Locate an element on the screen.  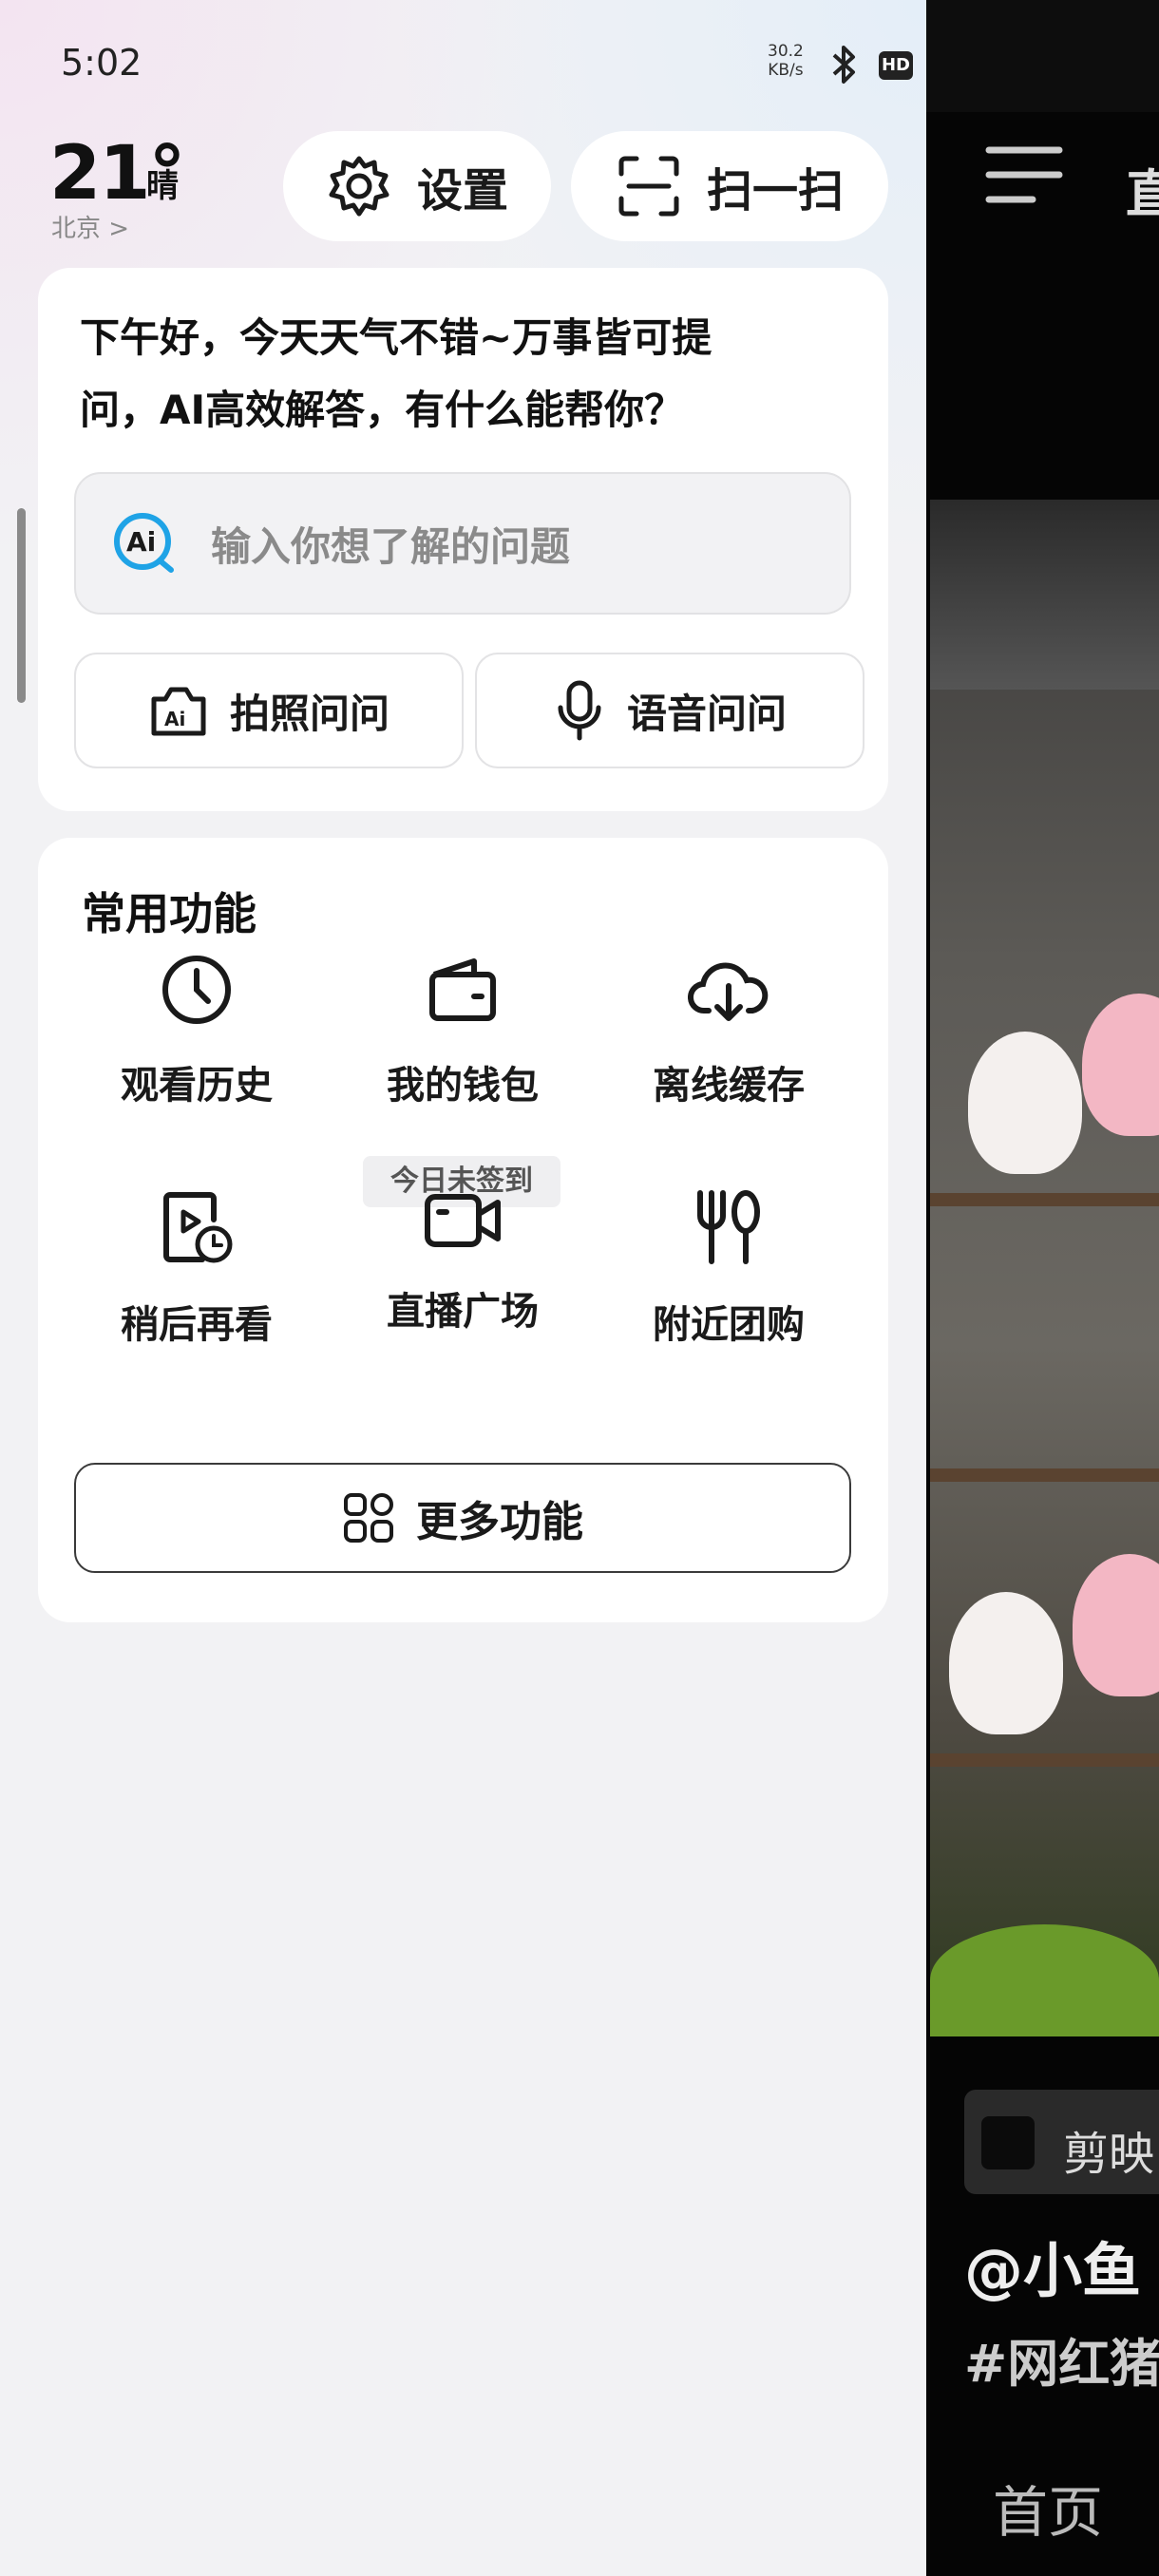
func-label: 直播广场 is located at coordinates (463, 1312).